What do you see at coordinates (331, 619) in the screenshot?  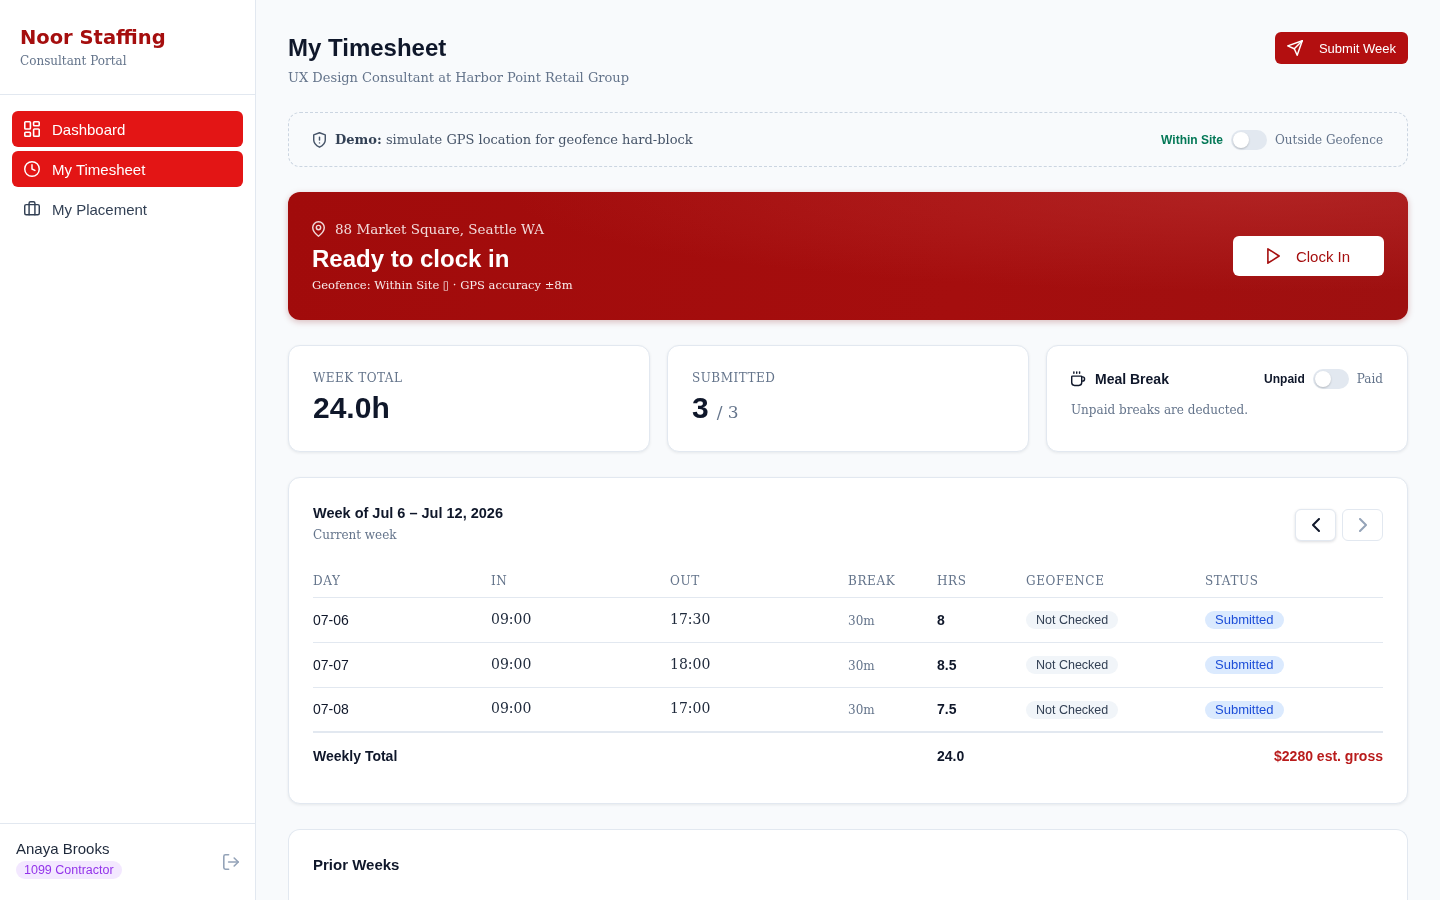 I see `table-cell: 07-06` at bounding box center [331, 619].